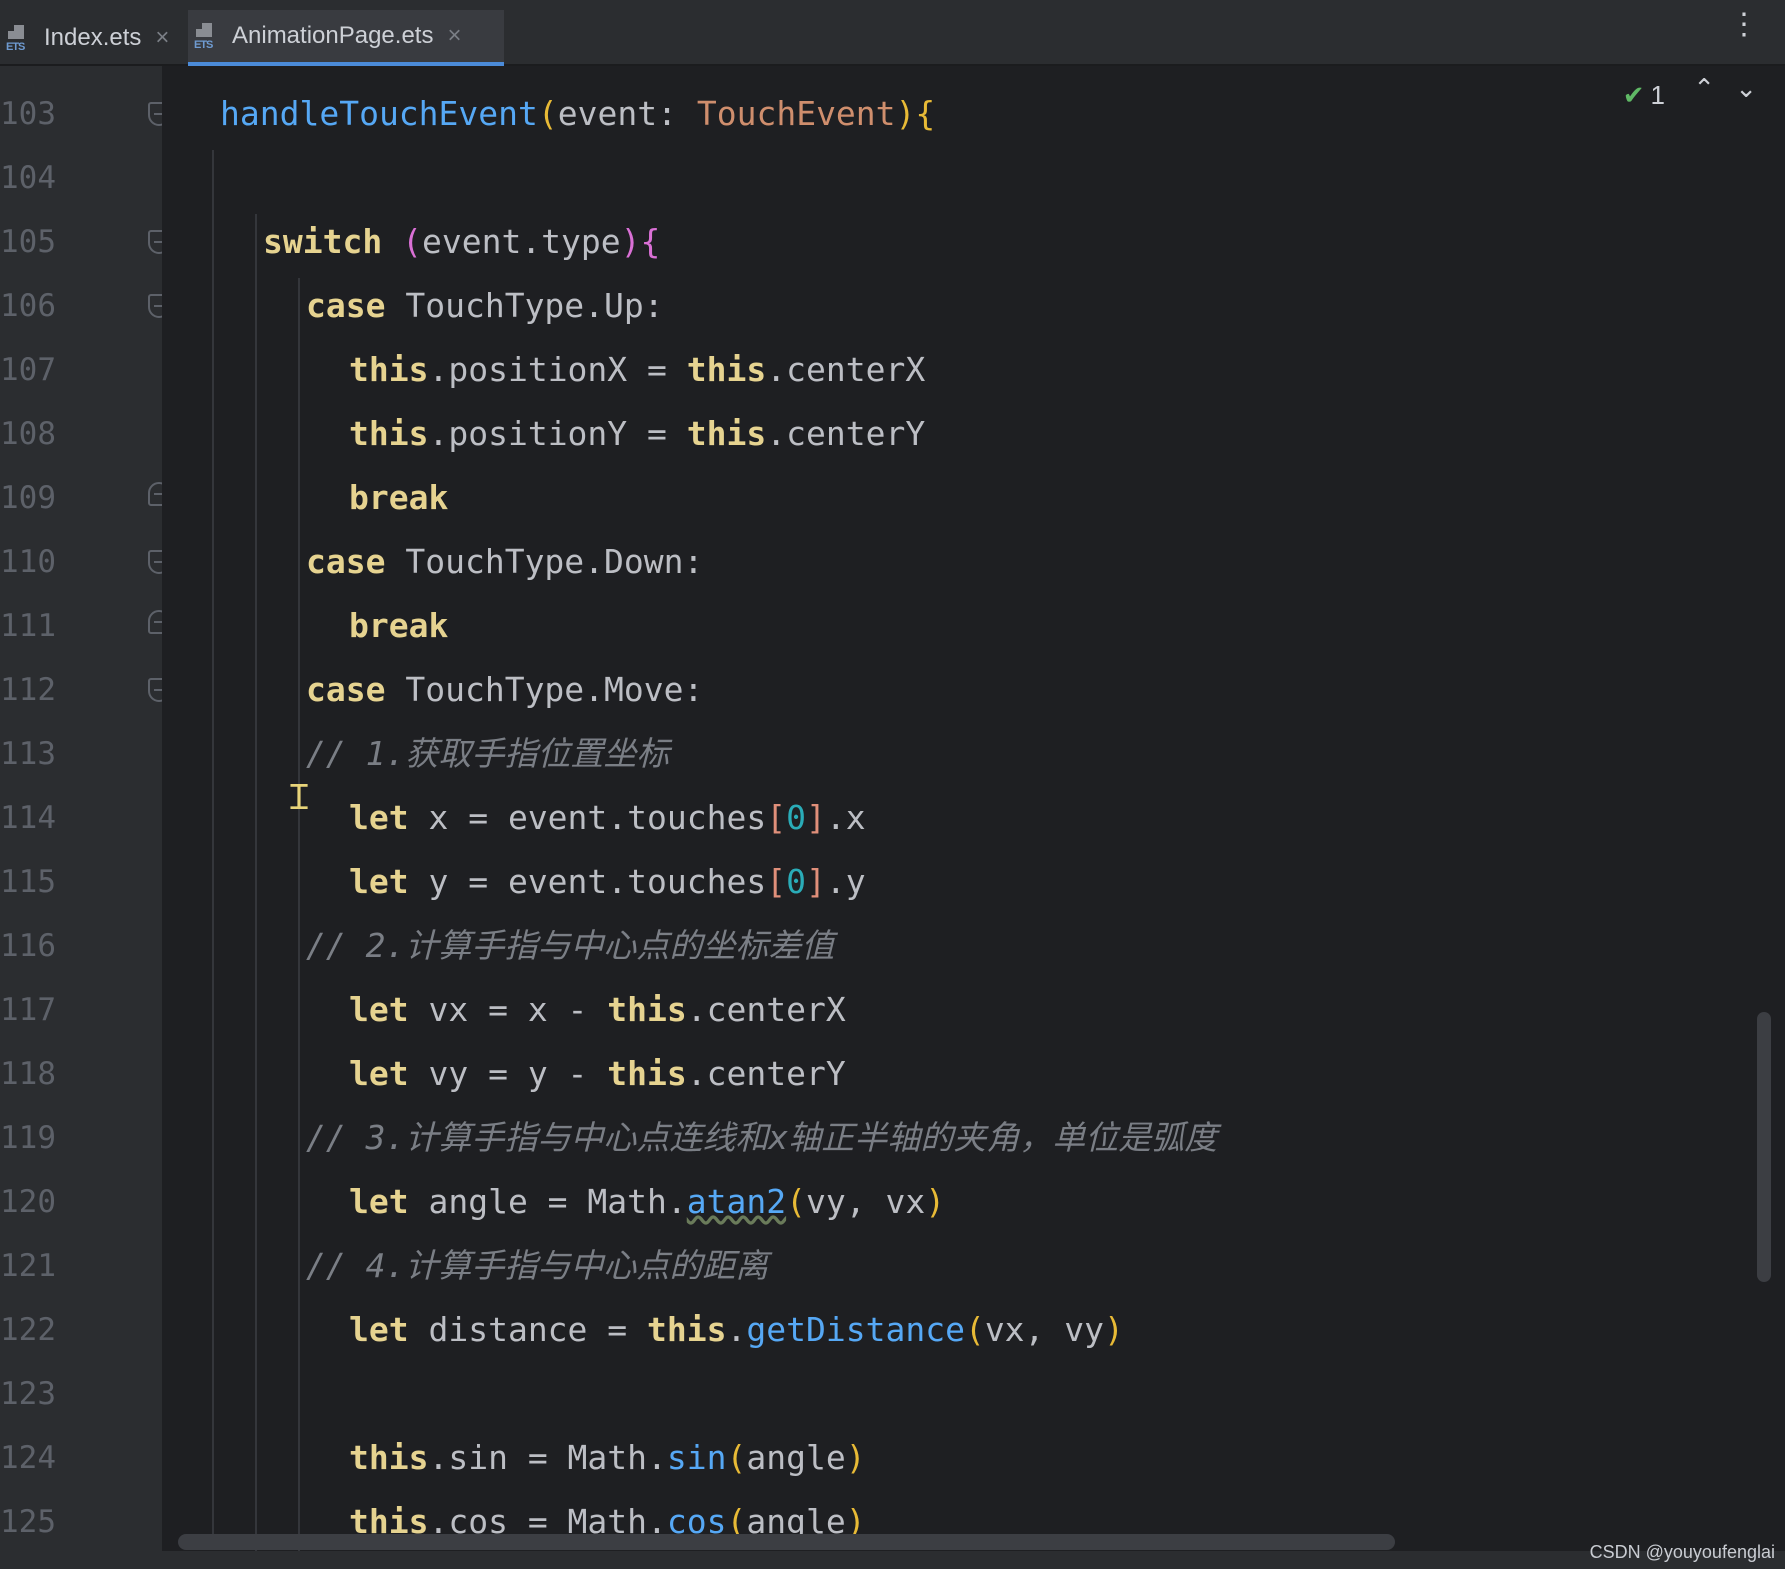 The height and width of the screenshot is (1569, 1785). What do you see at coordinates (762, 1137) in the screenshot?
I see `code-comment-119: // 3.计算手指与中心点连线和x轴正半轴的夹角，单位是弧度` at bounding box center [762, 1137].